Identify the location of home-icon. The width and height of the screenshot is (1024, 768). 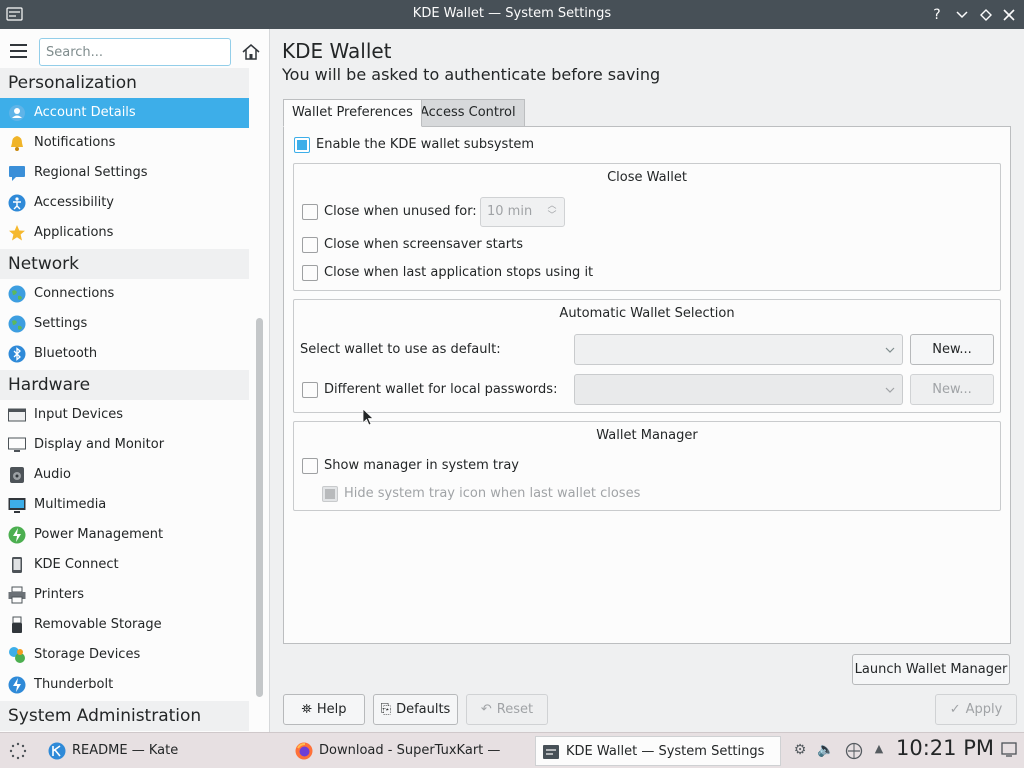
(251, 52).